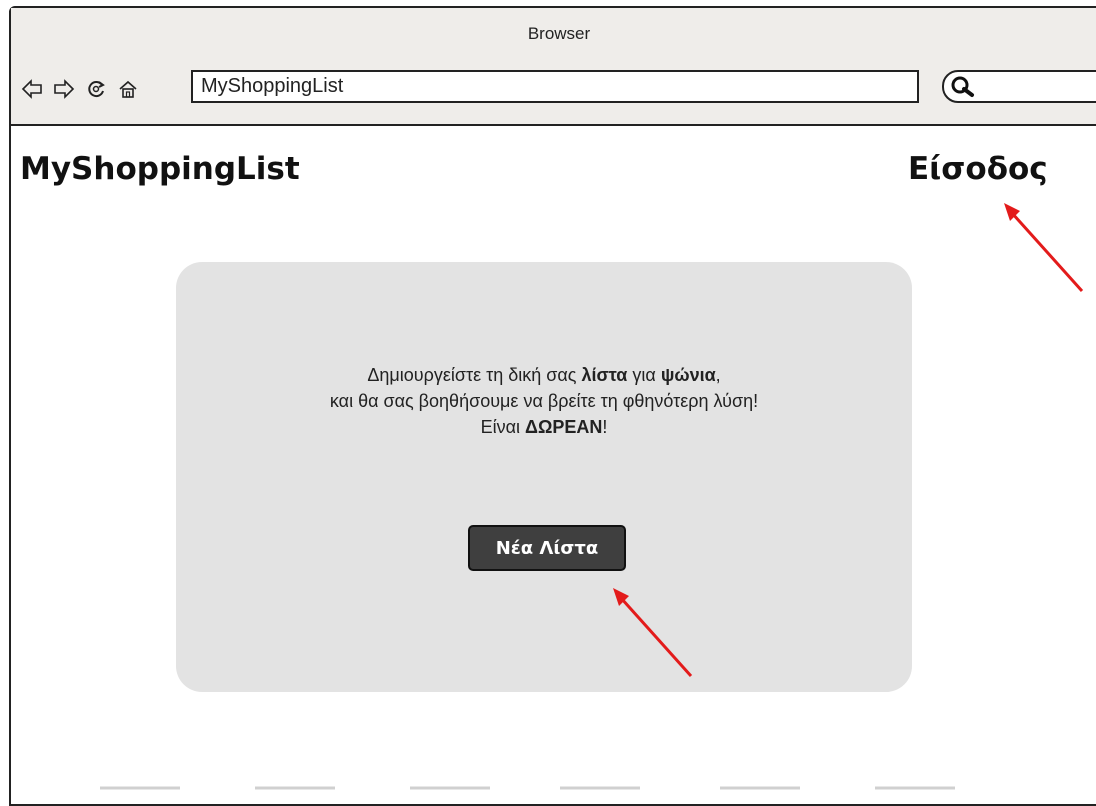 Image resolution: width=1096 pixels, height=806 pixels. Describe the element at coordinates (963, 89) in the screenshot. I see `search-icon` at that location.